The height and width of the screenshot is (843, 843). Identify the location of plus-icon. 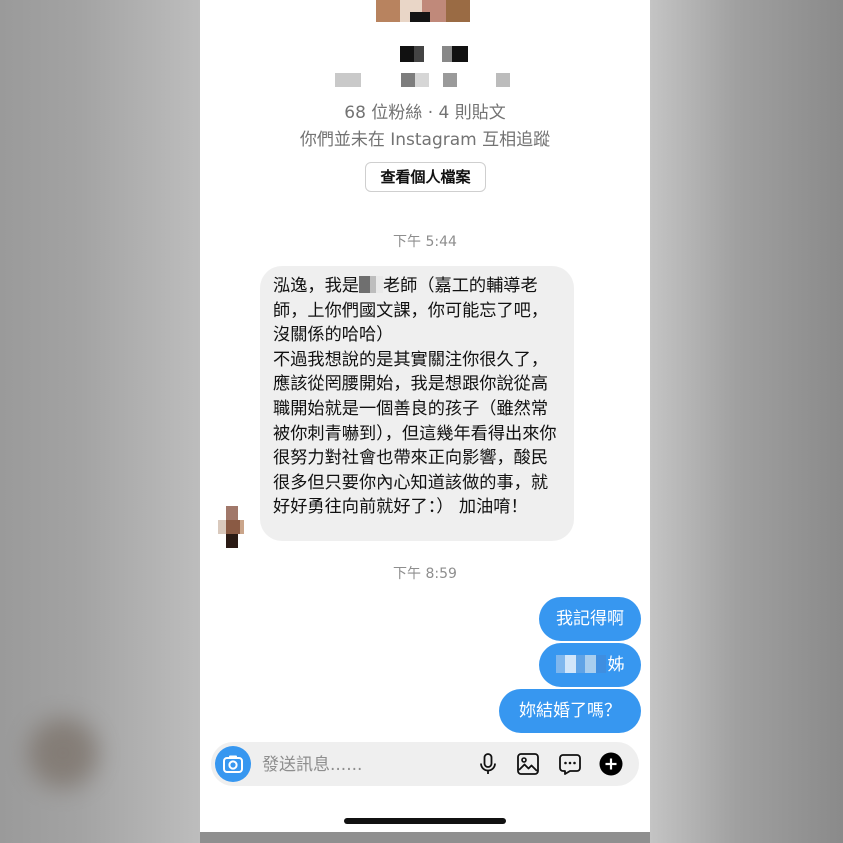
(611, 764).